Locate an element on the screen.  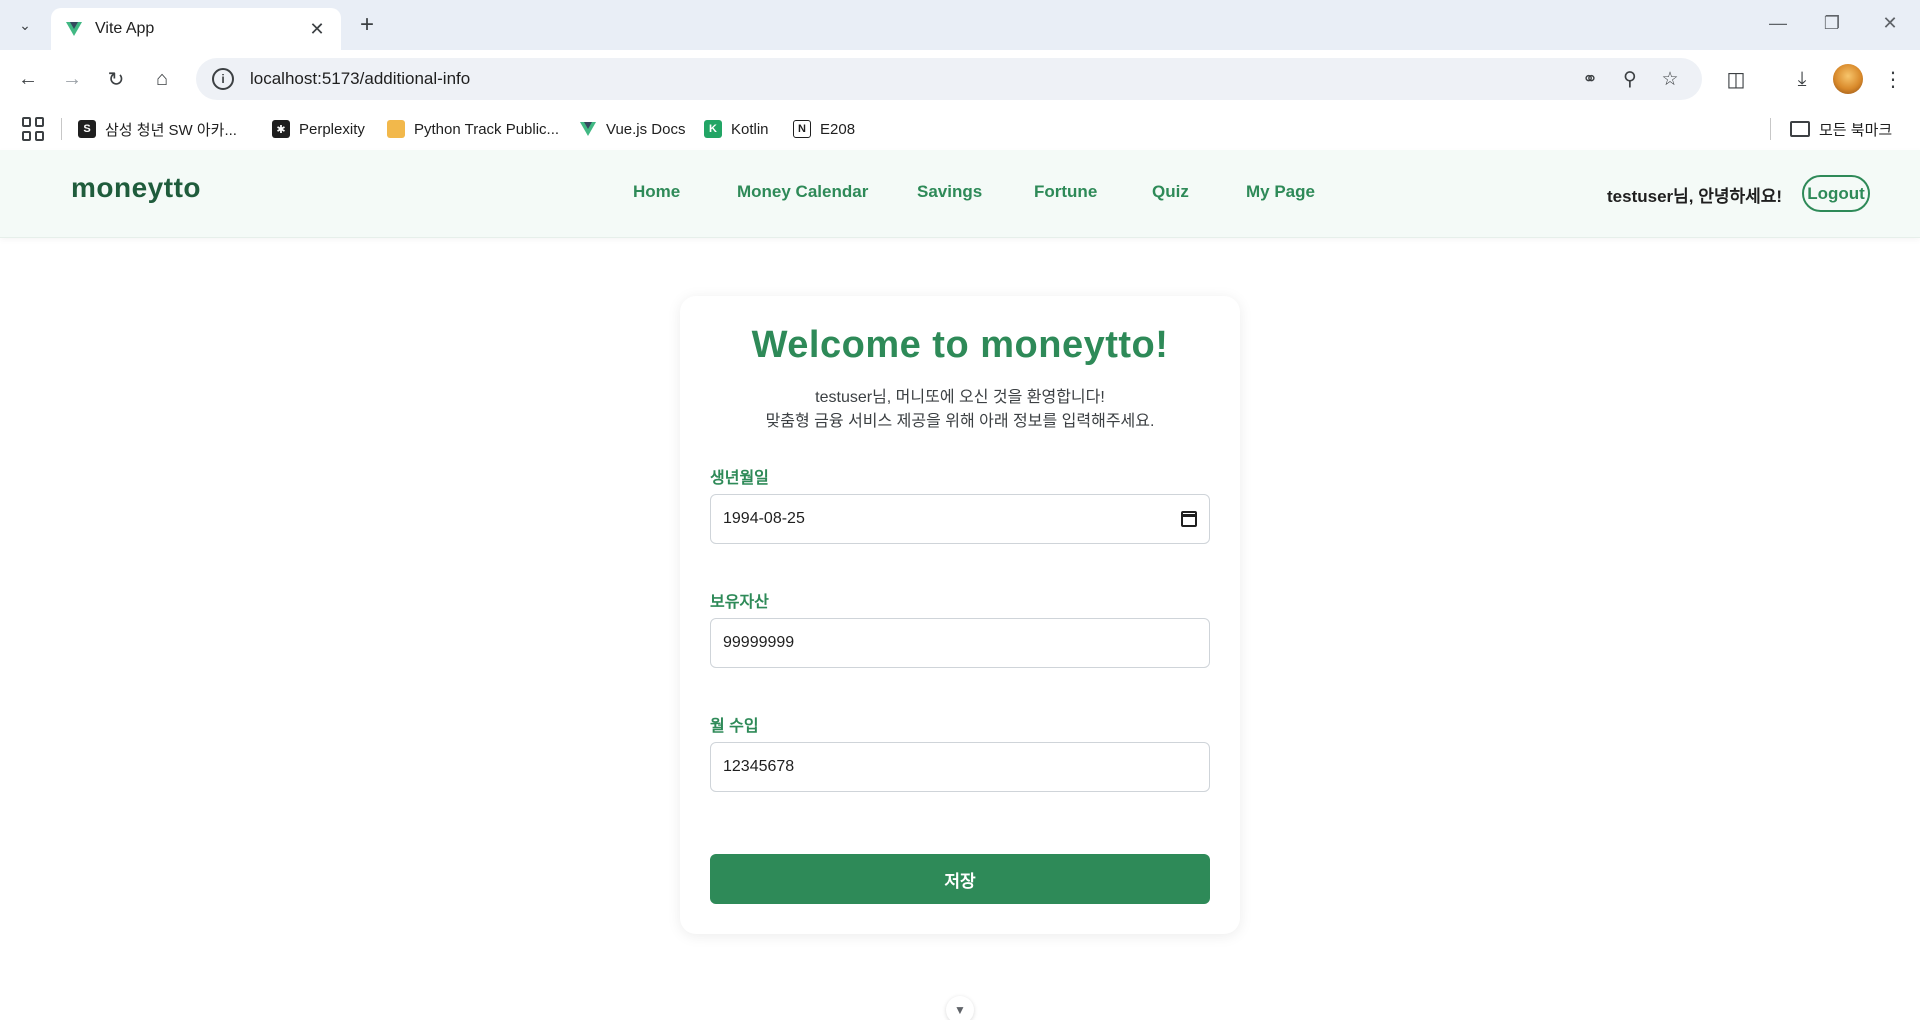
address-bar: i localhost:5173/additional-info ⚭ ⚲ ☆ is located at coordinates (949, 79).